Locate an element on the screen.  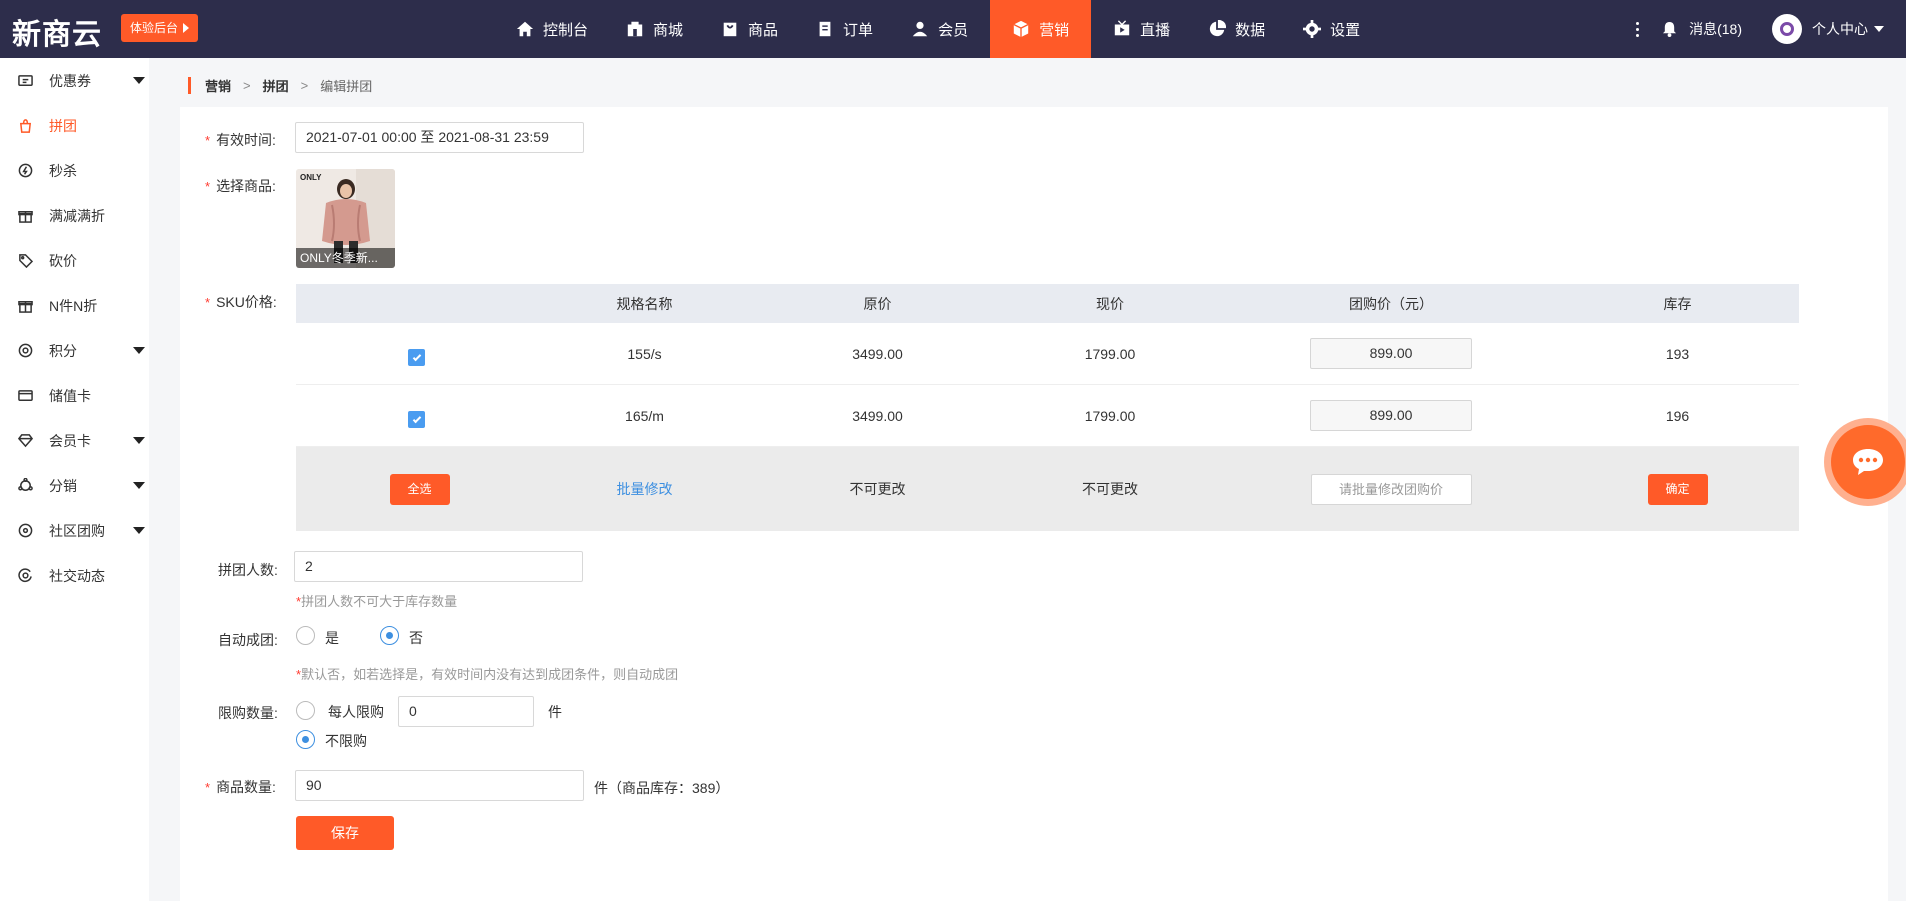
product-brand: ONLY is located at coordinates (311, 177).